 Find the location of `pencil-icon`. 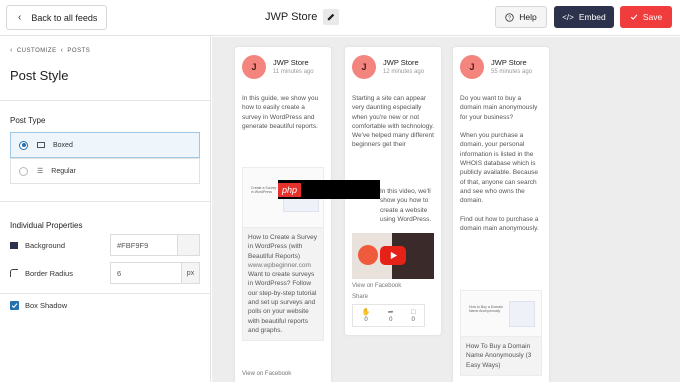

pencil-icon is located at coordinates (331, 17).